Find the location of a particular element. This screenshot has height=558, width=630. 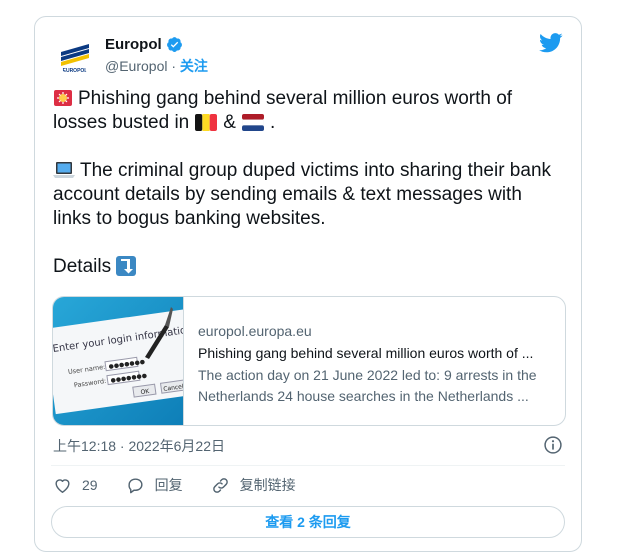

handle-row: @Europol · 关注 is located at coordinates (156, 66).